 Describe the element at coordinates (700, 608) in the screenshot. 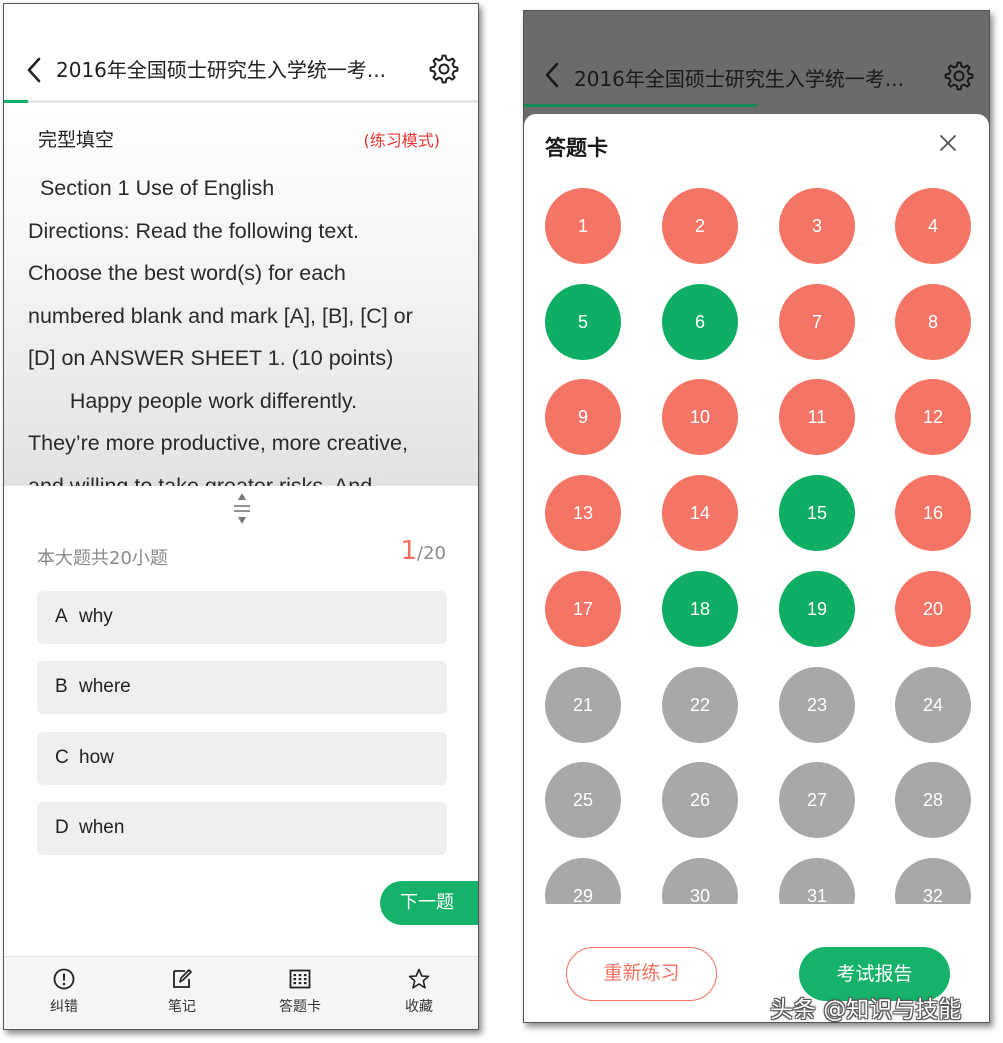

I see `question-18-circle: 18` at that location.